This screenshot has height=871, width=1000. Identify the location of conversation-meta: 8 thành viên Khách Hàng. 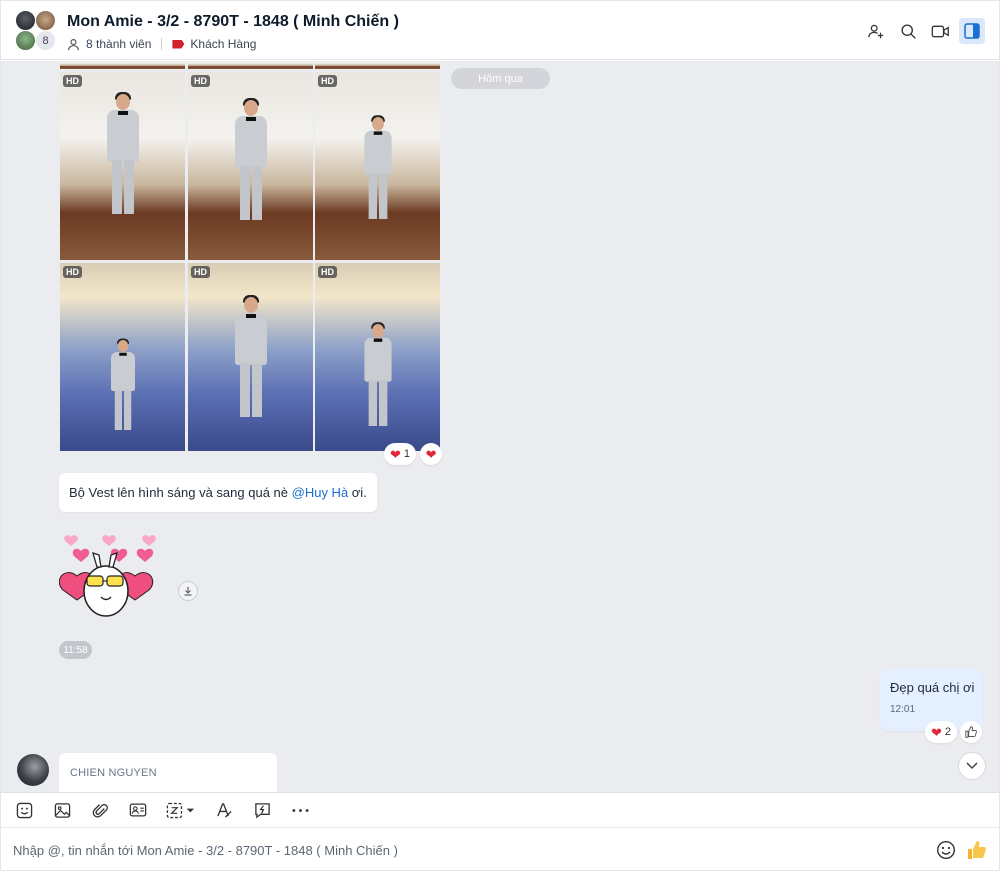
(161, 44).